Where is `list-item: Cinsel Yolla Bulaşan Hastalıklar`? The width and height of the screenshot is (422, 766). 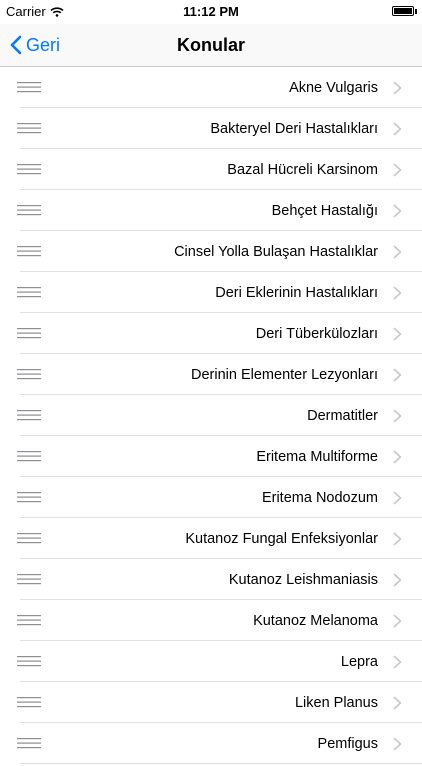 list-item: Cinsel Yolla Bulaşan Hastalıklar is located at coordinates (211, 251).